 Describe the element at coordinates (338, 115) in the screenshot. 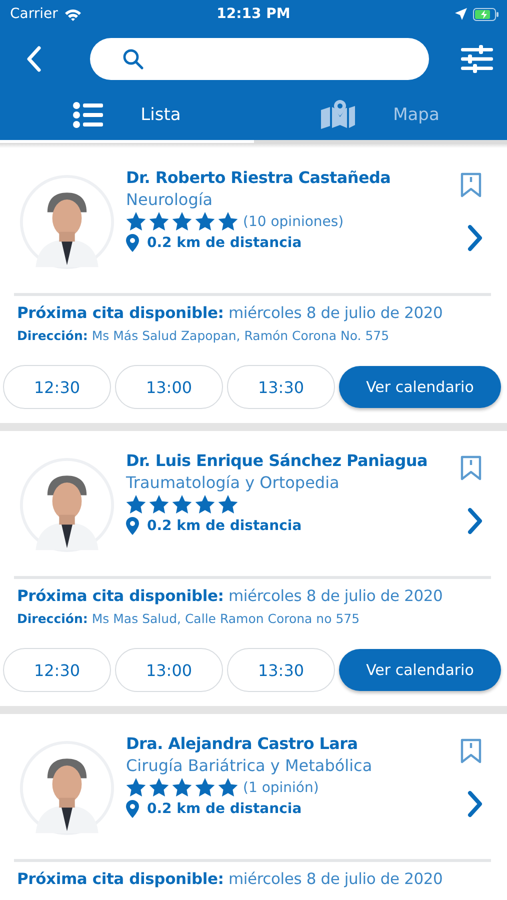

I see `map-icon` at that location.